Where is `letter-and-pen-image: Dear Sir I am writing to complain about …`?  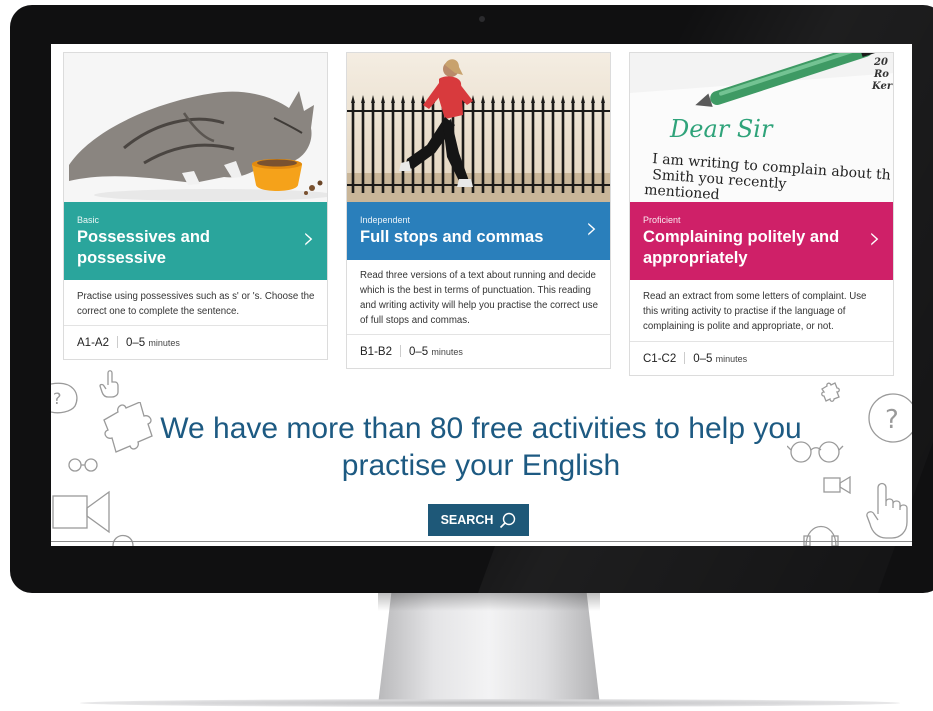 letter-and-pen-image: Dear Sir I am writing to complain about … is located at coordinates (761, 127).